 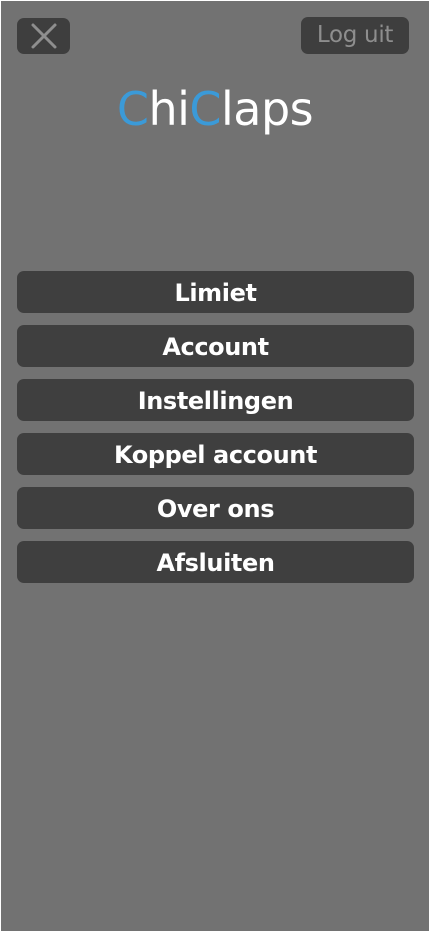 I want to click on app-logo: ChiClaps, so click(x=215, y=109).